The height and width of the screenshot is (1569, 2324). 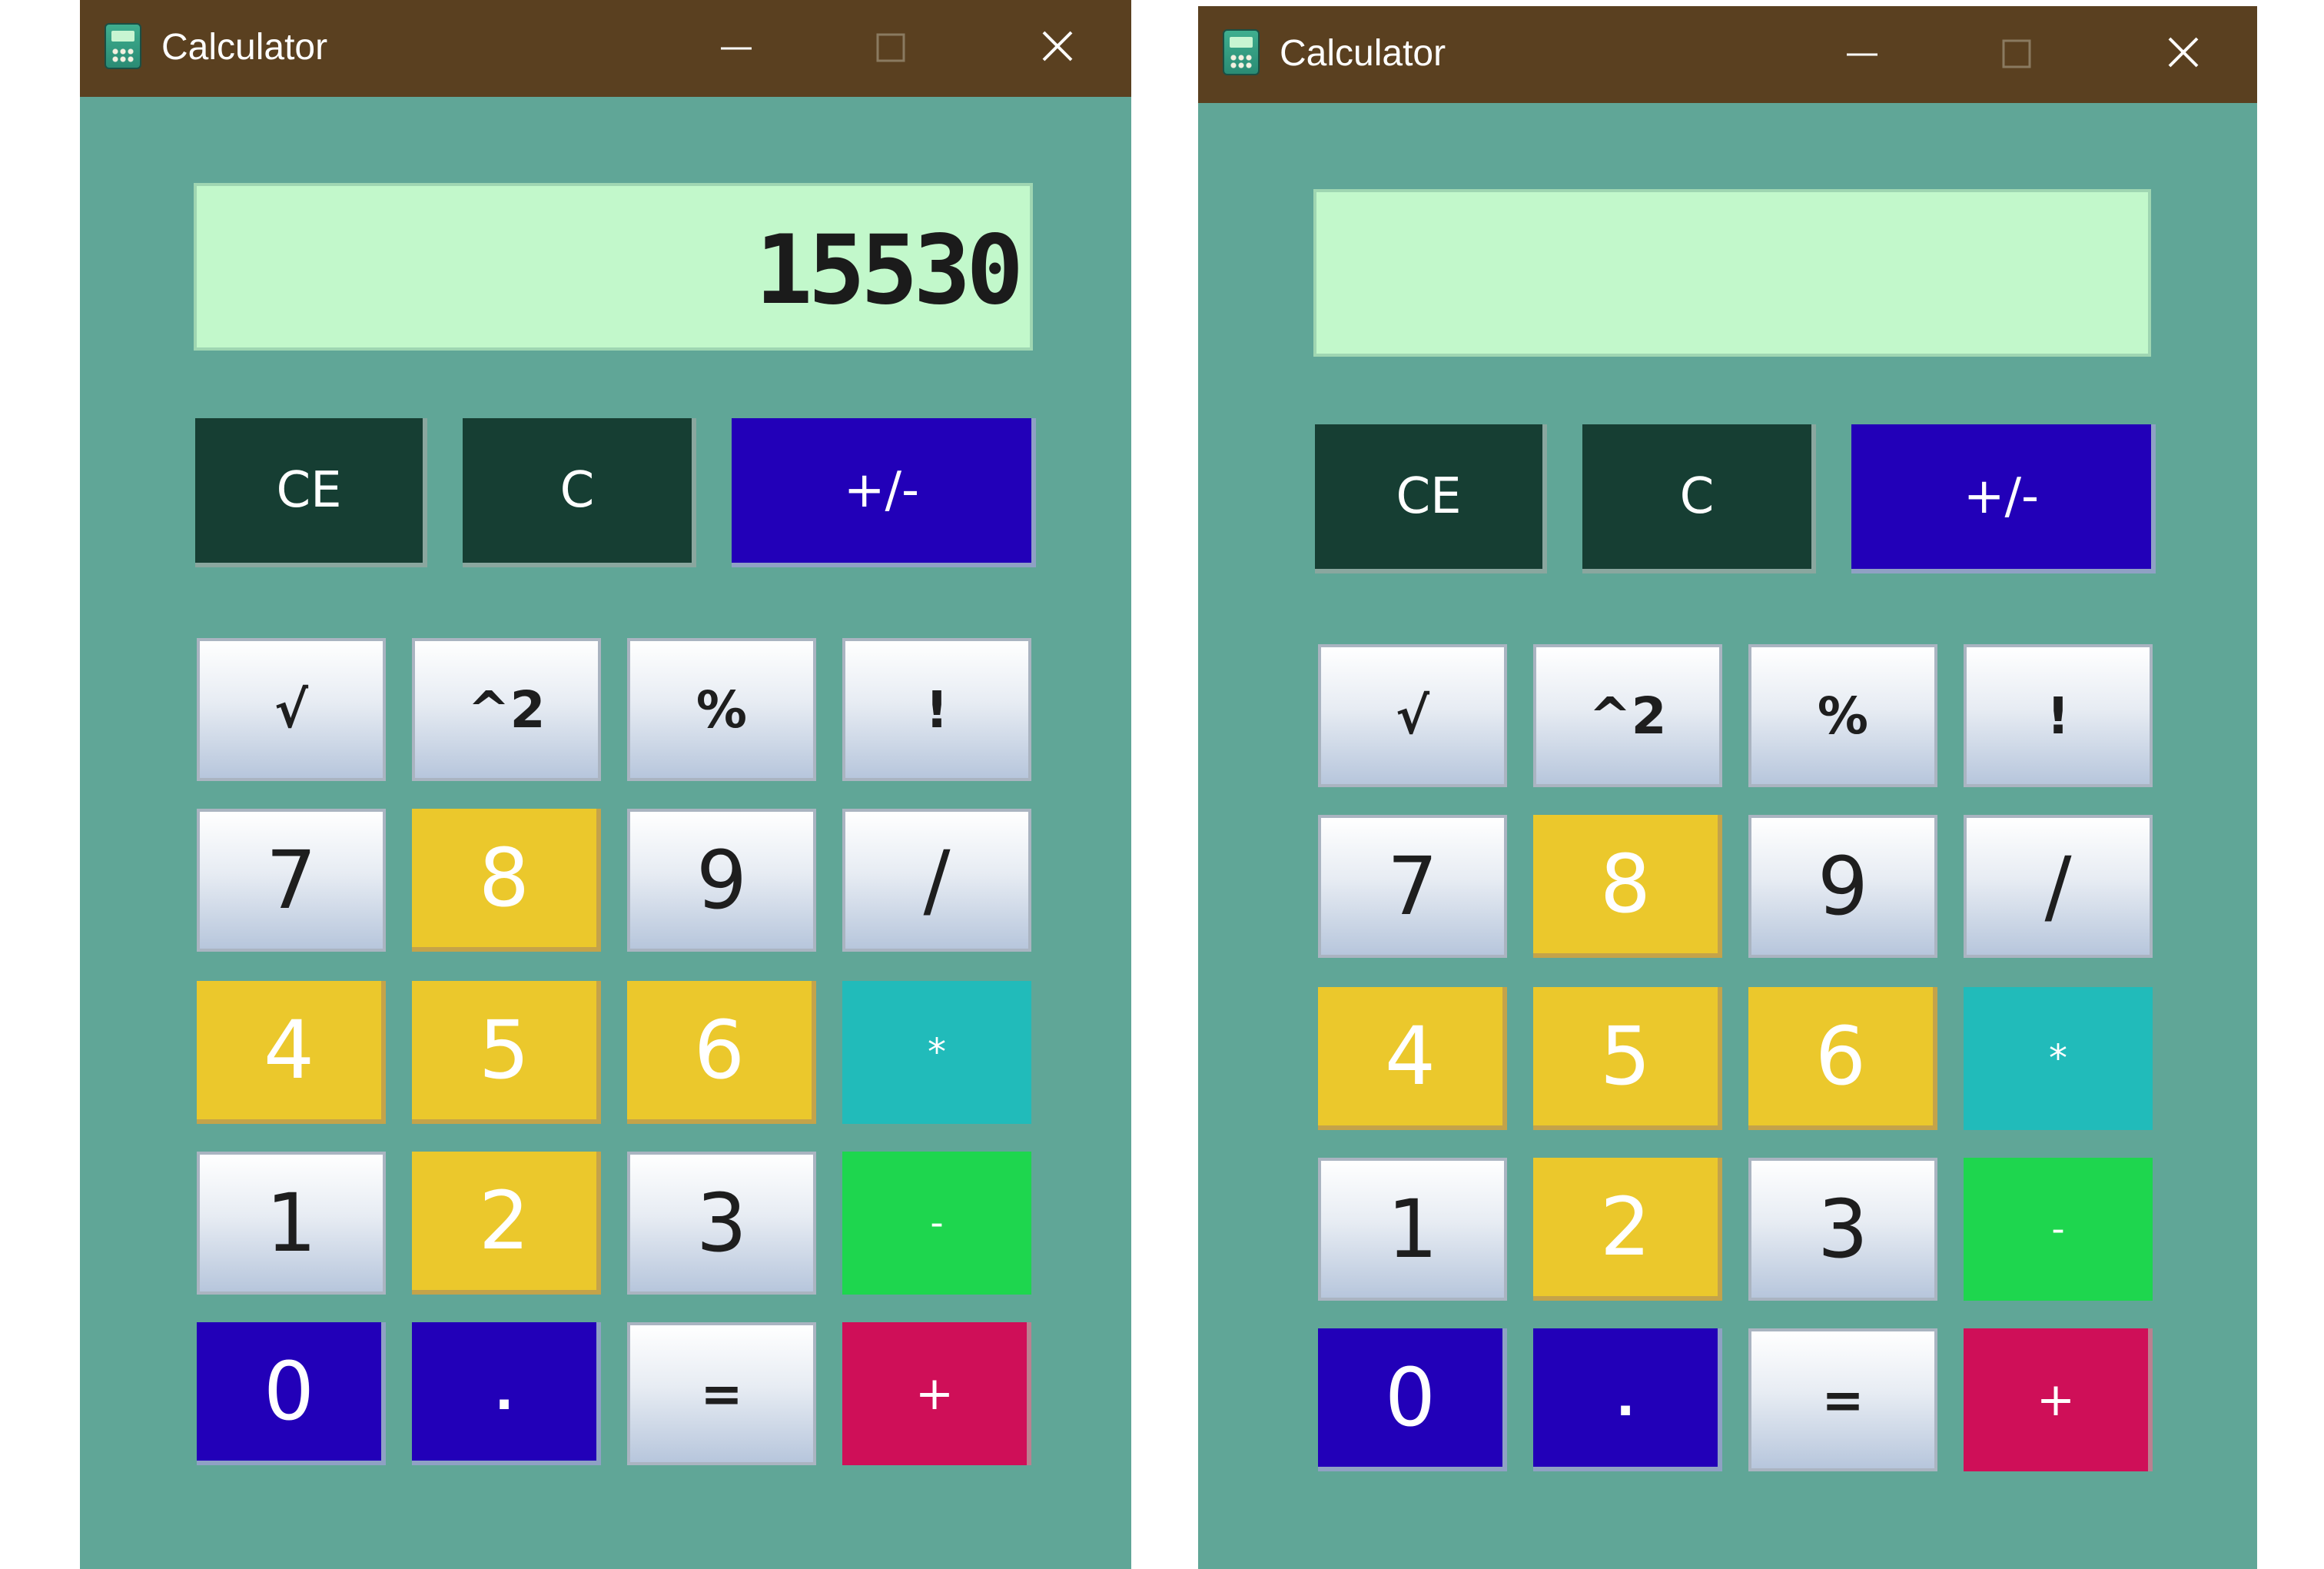 What do you see at coordinates (1732, 273) in the screenshot?
I see `display-screen` at bounding box center [1732, 273].